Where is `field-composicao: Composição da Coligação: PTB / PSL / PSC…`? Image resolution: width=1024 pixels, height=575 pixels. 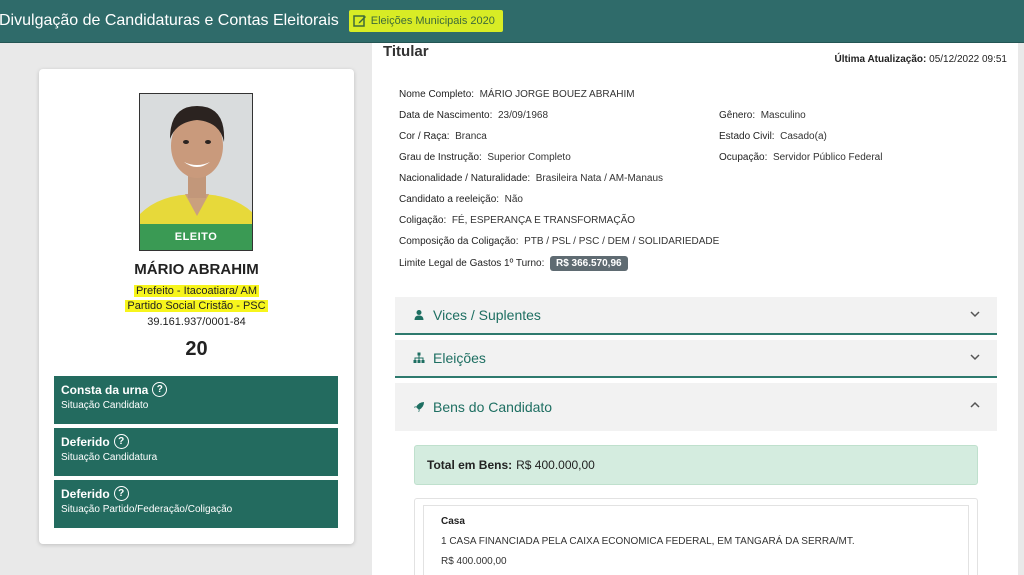
field-composicao: Composição da Coligação: PTB / PSL / PSC… is located at coordinates (559, 241).